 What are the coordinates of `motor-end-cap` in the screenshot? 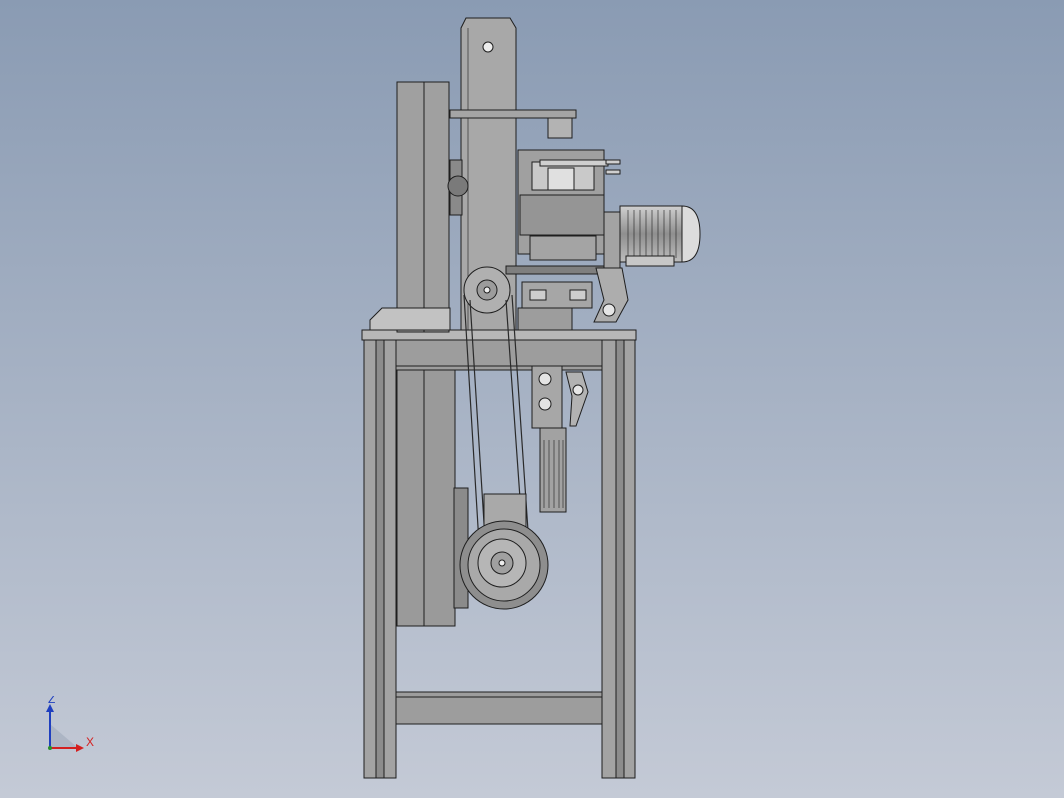 It's located at (691, 234).